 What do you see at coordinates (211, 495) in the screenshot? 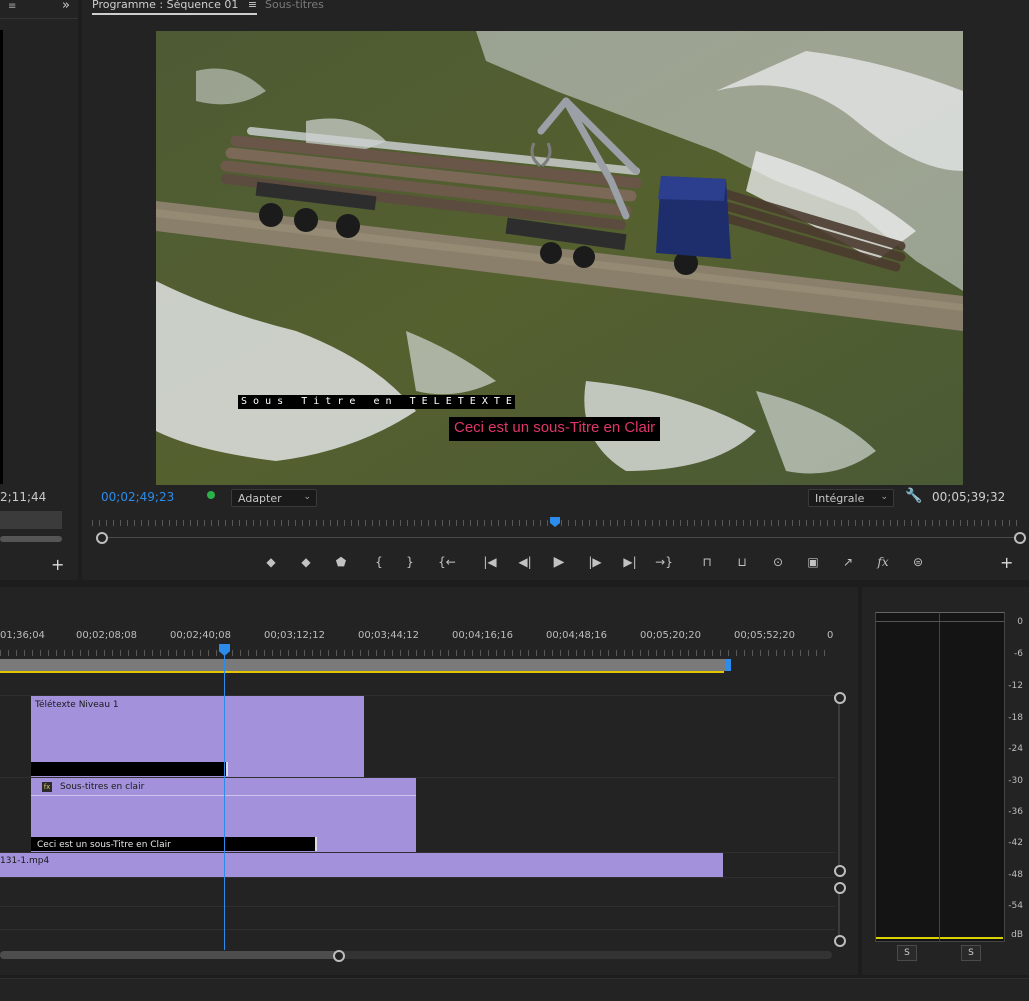
I see `status-dot-icon` at bounding box center [211, 495].